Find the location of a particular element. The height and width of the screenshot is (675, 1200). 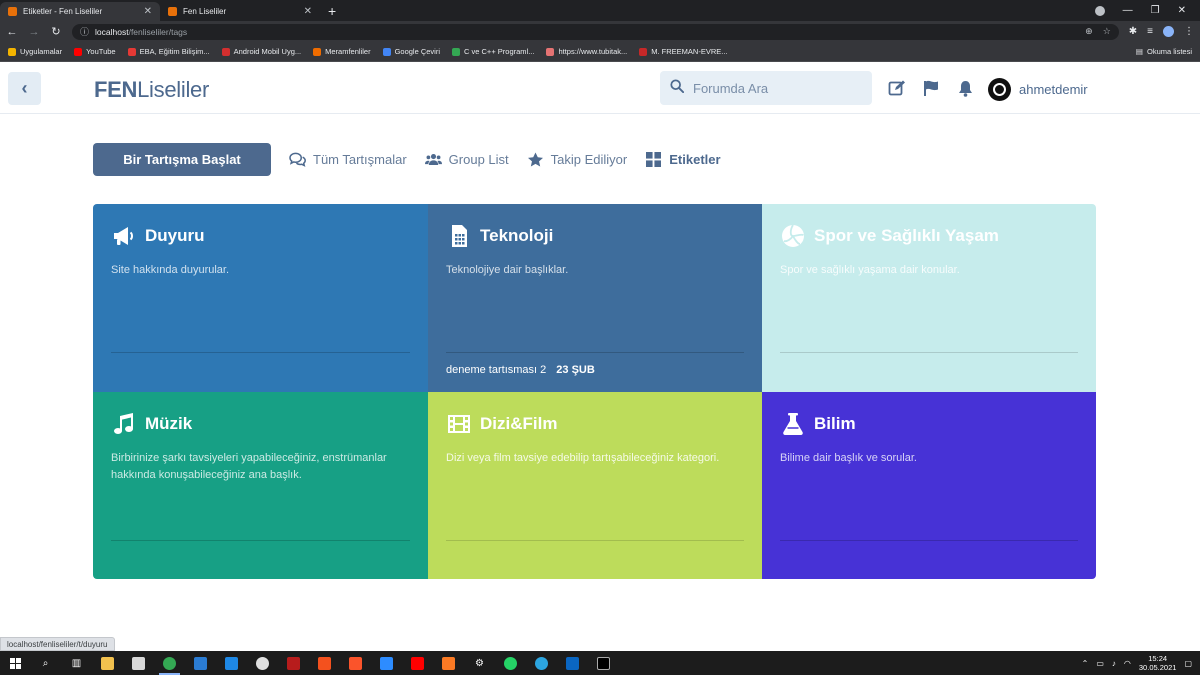

search-icon is located at coordinates (677, 88).